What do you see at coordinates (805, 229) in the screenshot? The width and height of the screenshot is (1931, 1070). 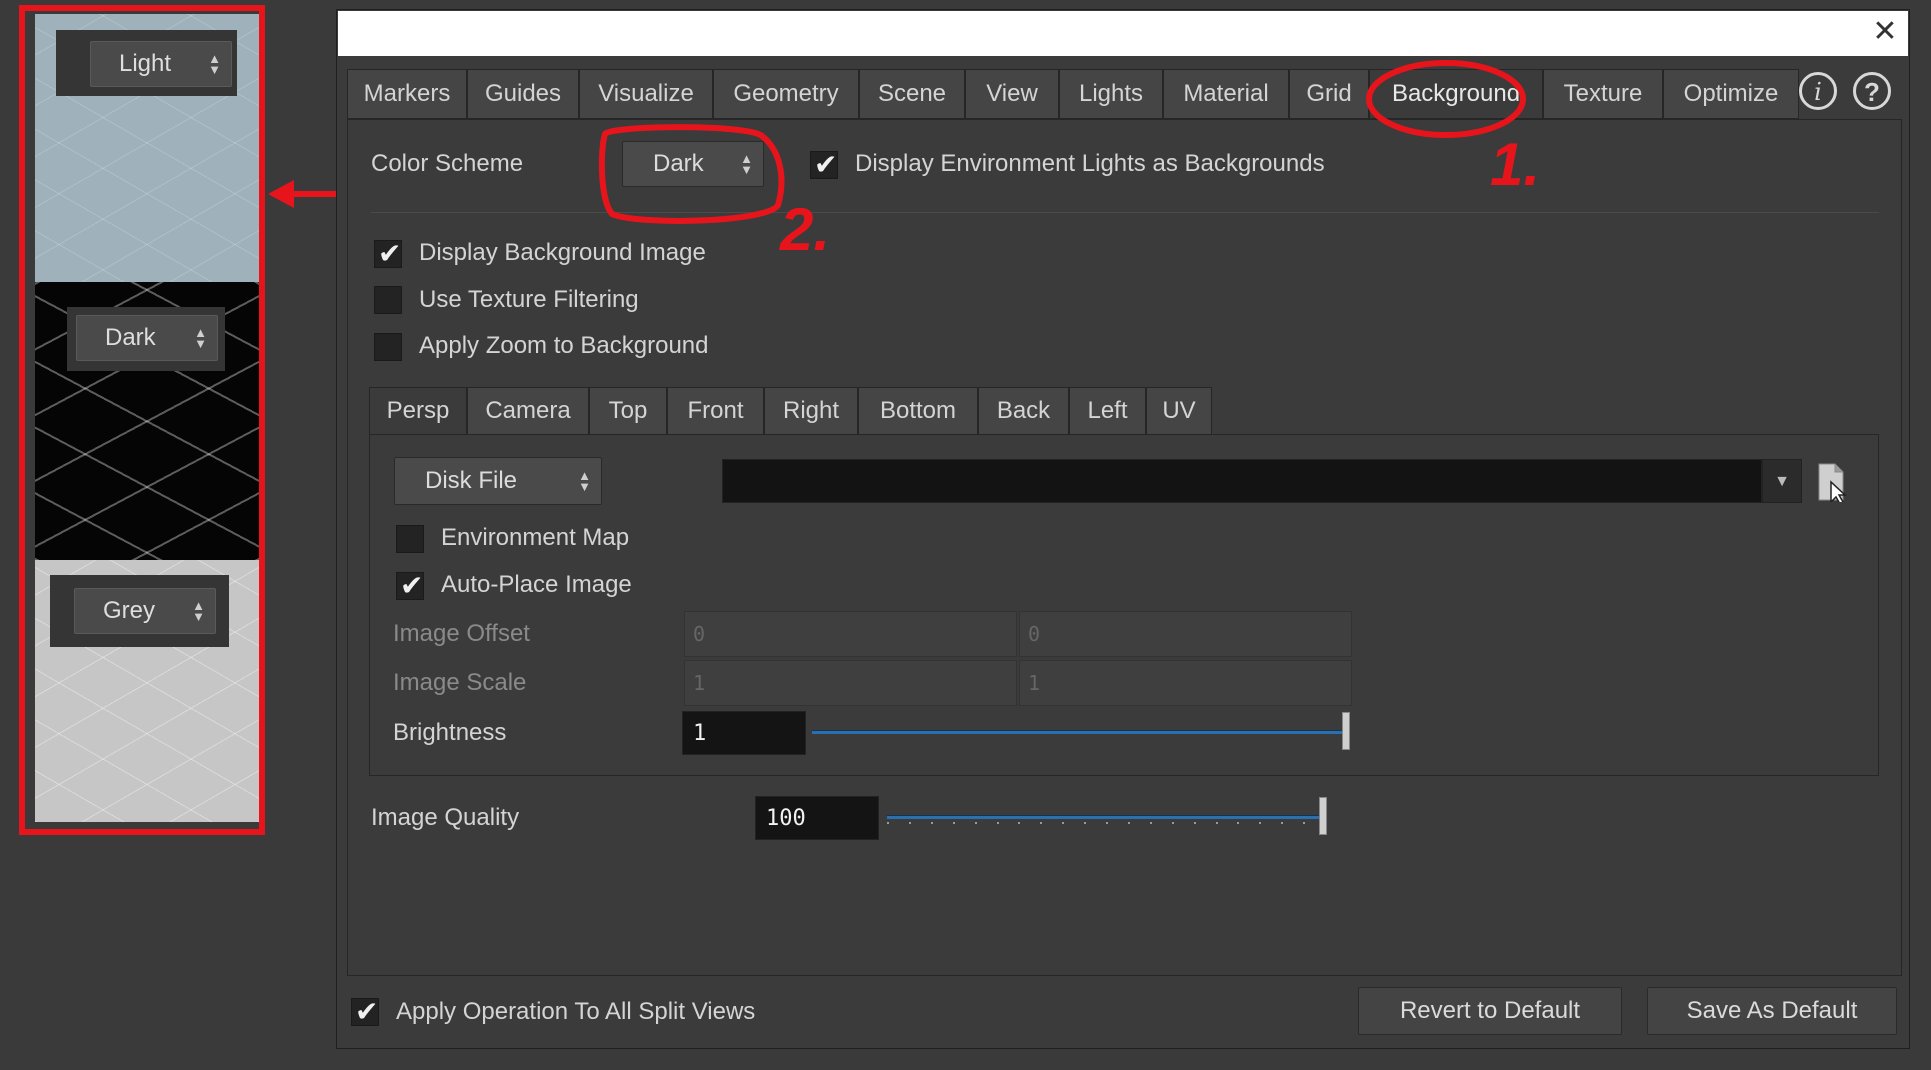 I see `step-2-annotation: 2.` at bounding box center [805, 229].